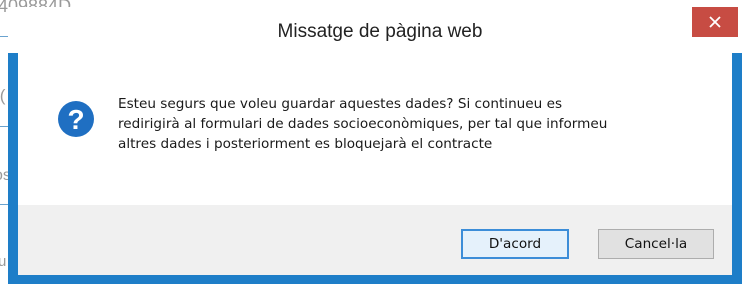 The height and width of the screenshot is (284, 742). I want to click on cancel-button: Cancel·la, so click(656, 244).